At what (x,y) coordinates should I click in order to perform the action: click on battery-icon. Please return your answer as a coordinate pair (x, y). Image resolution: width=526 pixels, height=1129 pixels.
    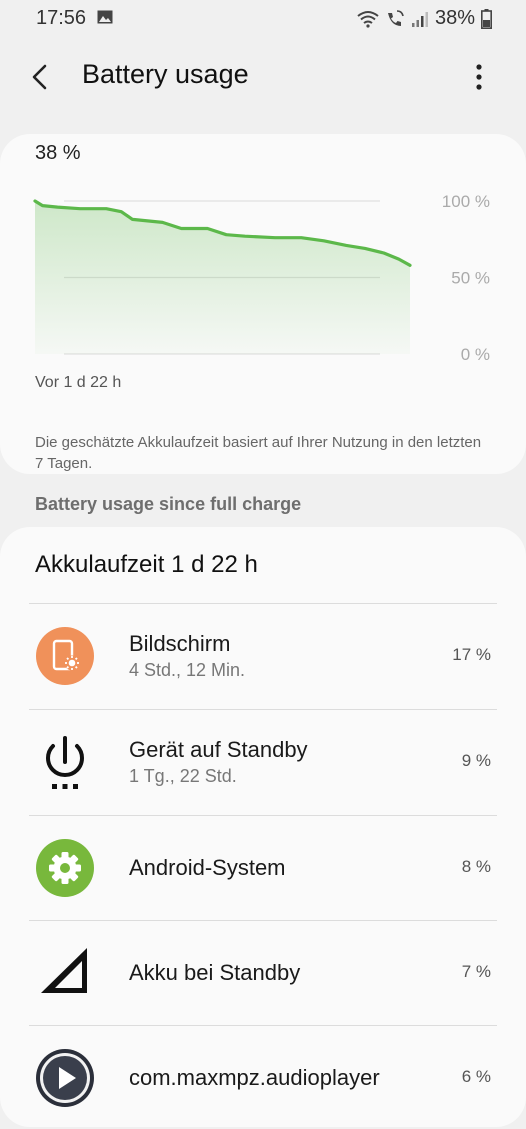
    Looking at the image, I should click on (486, 18).